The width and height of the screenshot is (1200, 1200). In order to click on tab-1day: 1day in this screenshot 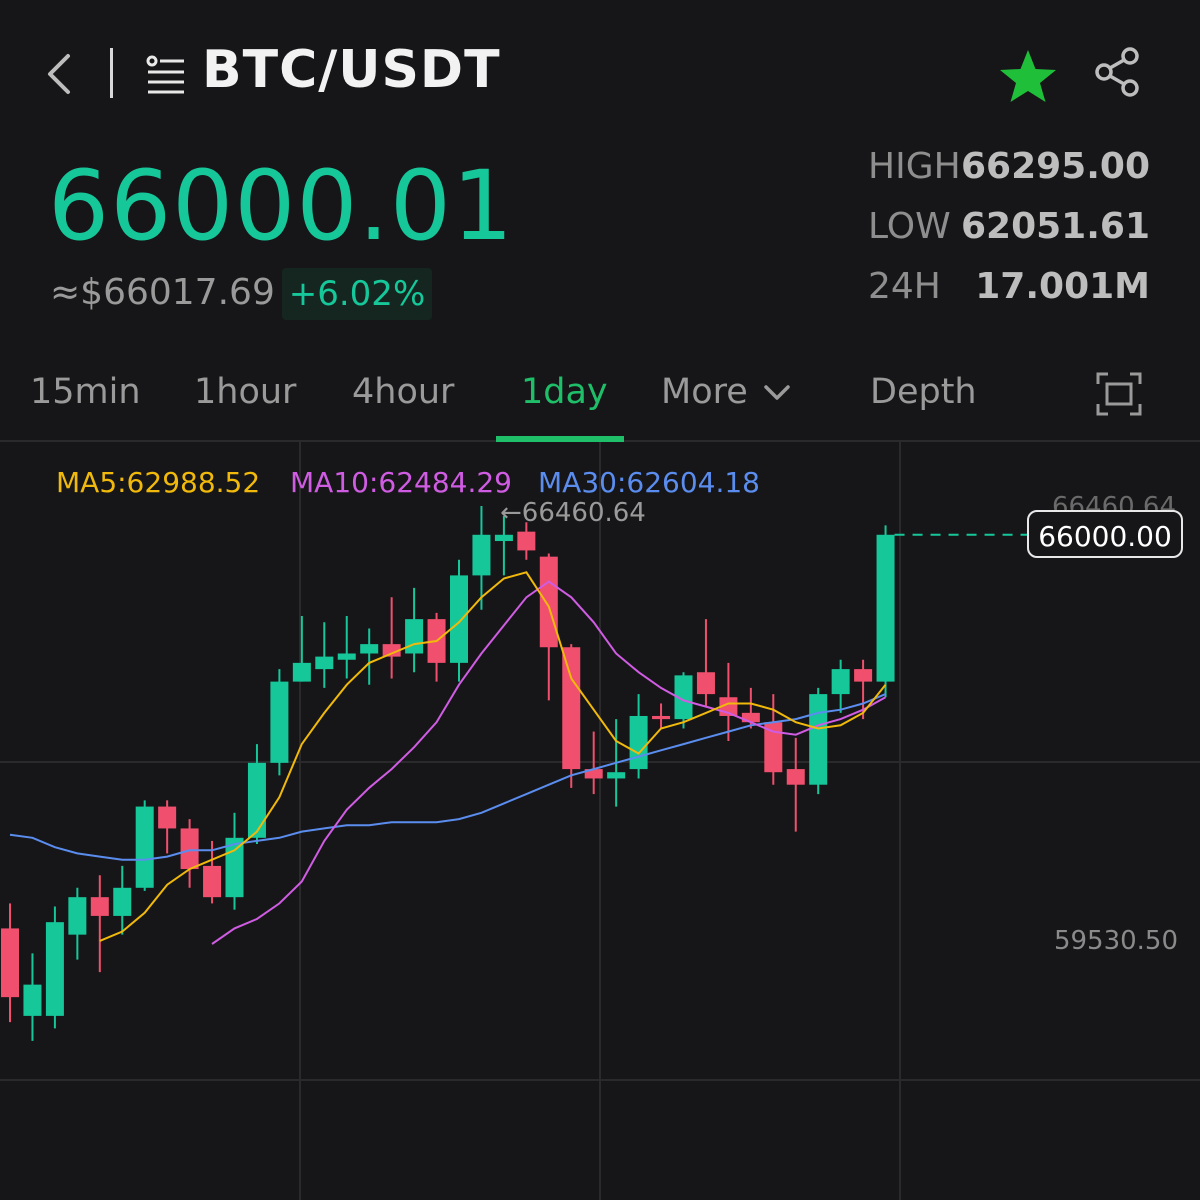, I will do `click(564, 392)`.